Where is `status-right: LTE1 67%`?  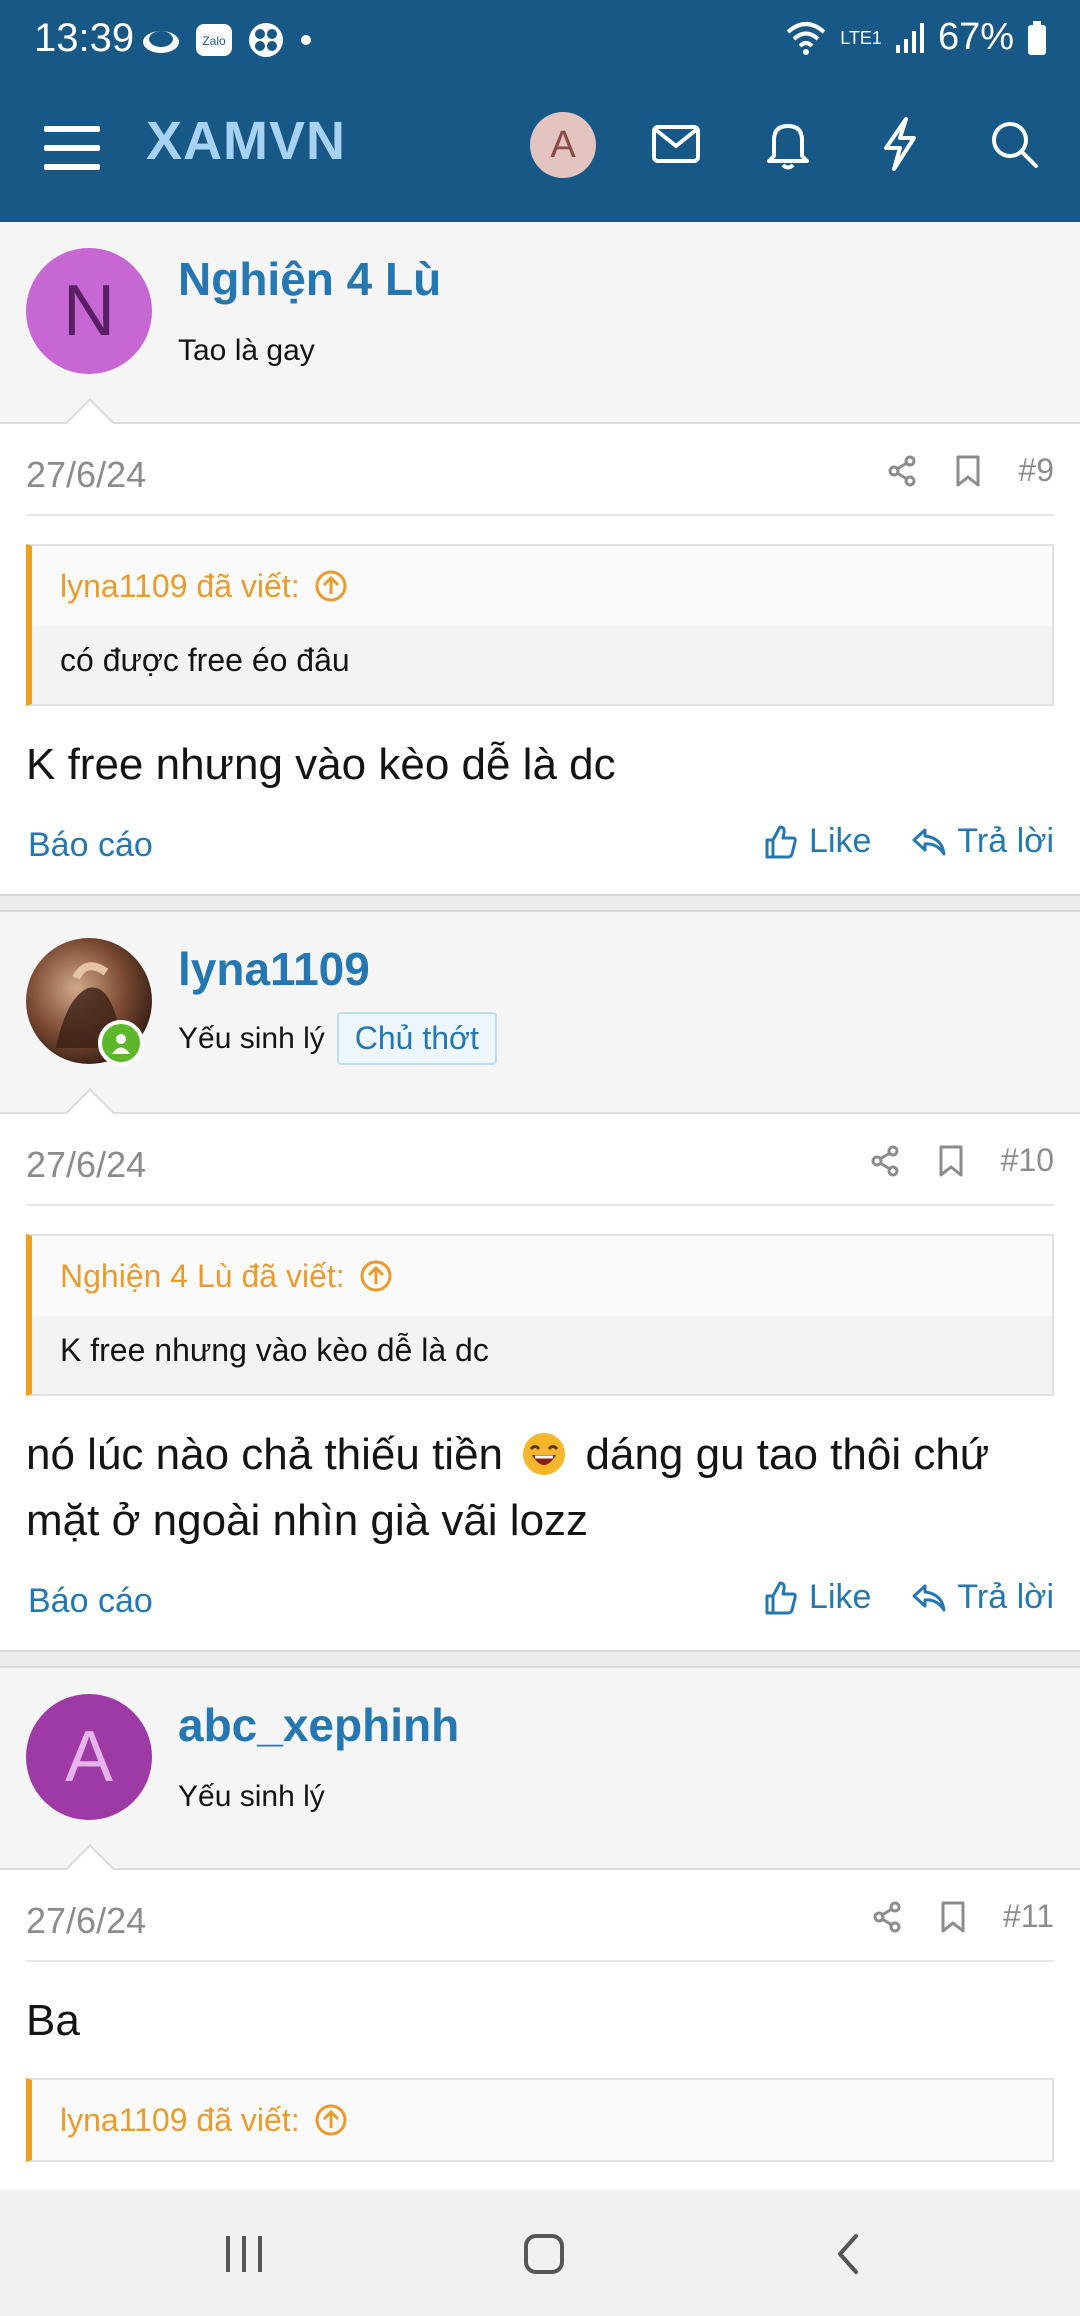 status-right: LTE1 67% is located at coordinates (916, 37).